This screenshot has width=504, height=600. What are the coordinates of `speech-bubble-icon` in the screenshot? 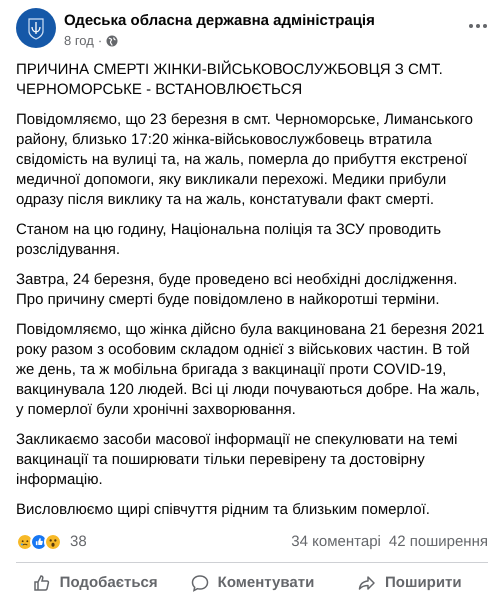 It's located at (200, 583).